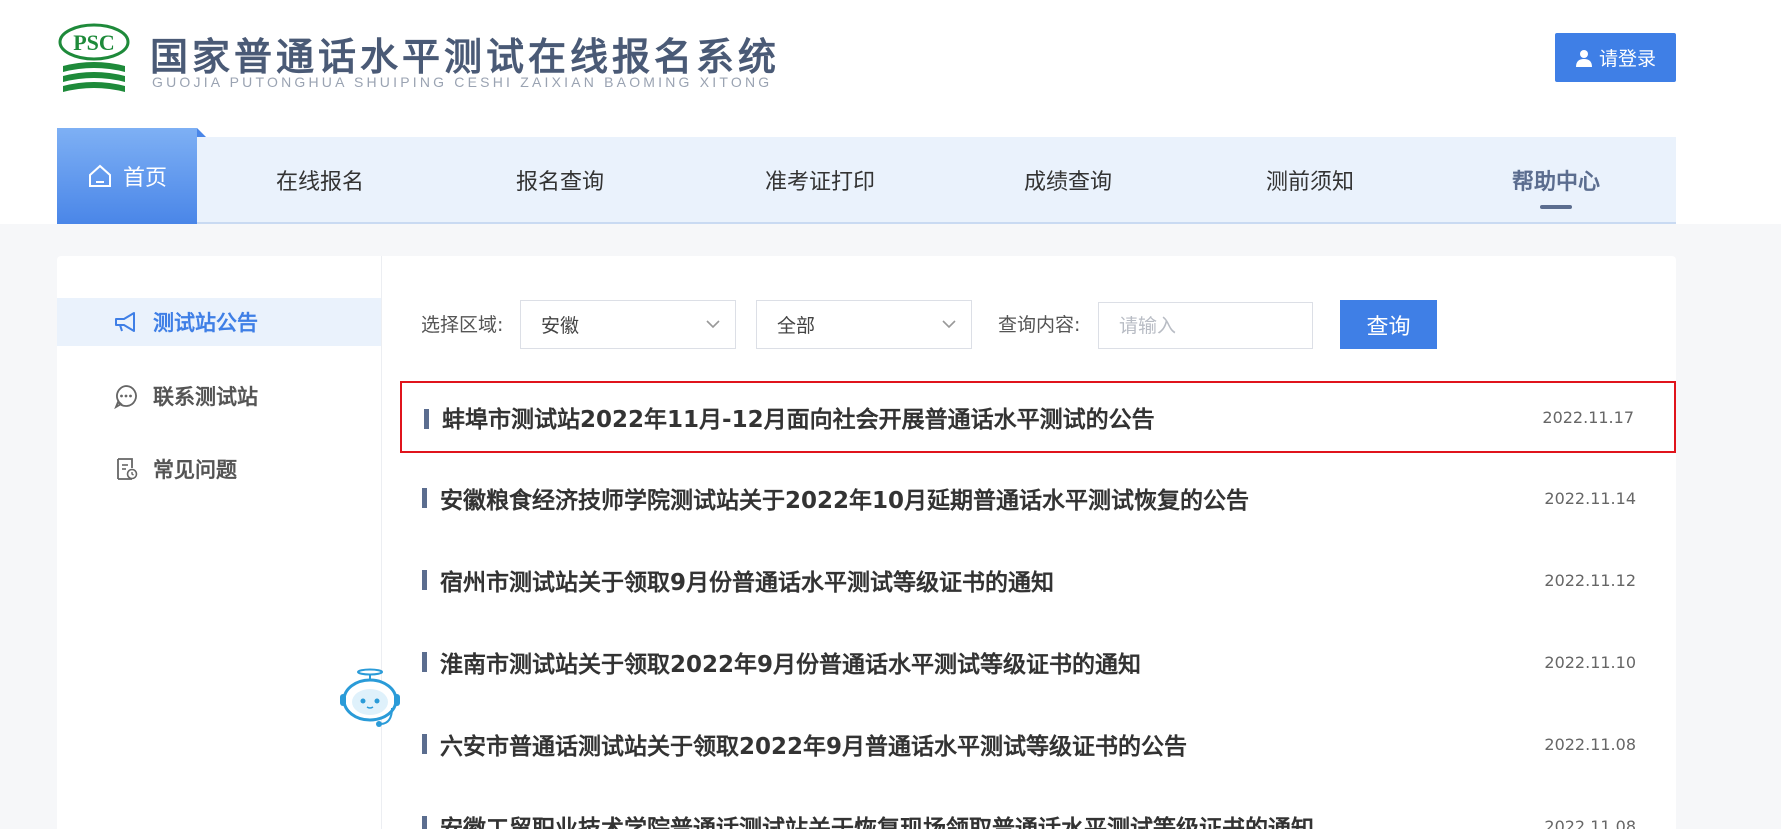 The height and width of the screenshot is (829, 1781). Describe the element at coordinates (1556, 207) in the screenshot. I see `nav-active-indicator` at that location.